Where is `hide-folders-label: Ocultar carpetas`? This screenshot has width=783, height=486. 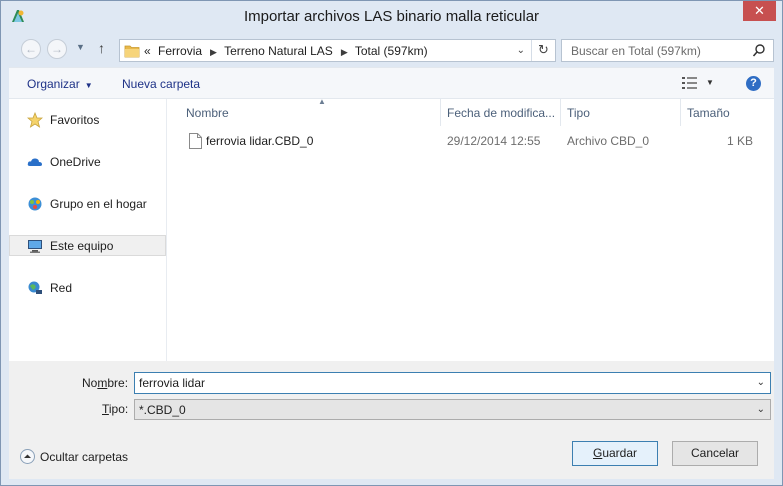 hide-folders-label: Ocultar carpetas is located at coordinates (84, 457).